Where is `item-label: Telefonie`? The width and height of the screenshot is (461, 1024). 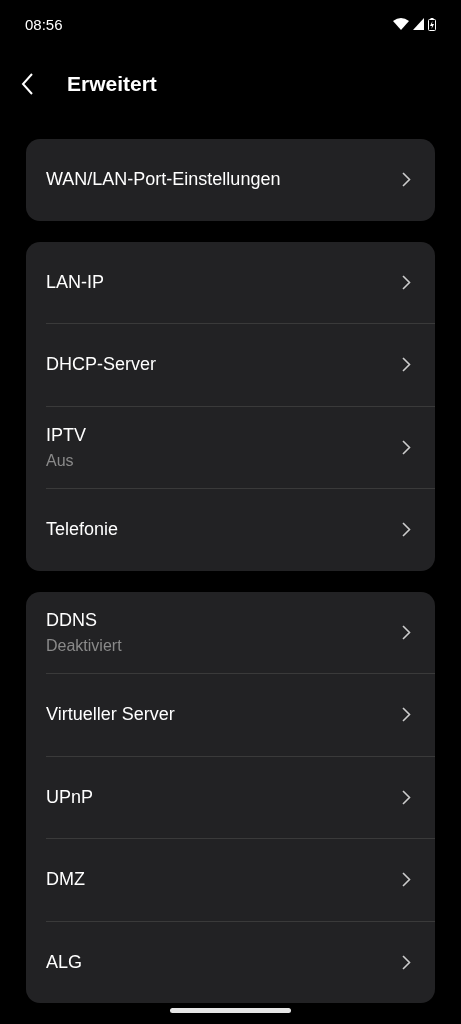 item-label: Telefonie is located at coordinates (83, 530).